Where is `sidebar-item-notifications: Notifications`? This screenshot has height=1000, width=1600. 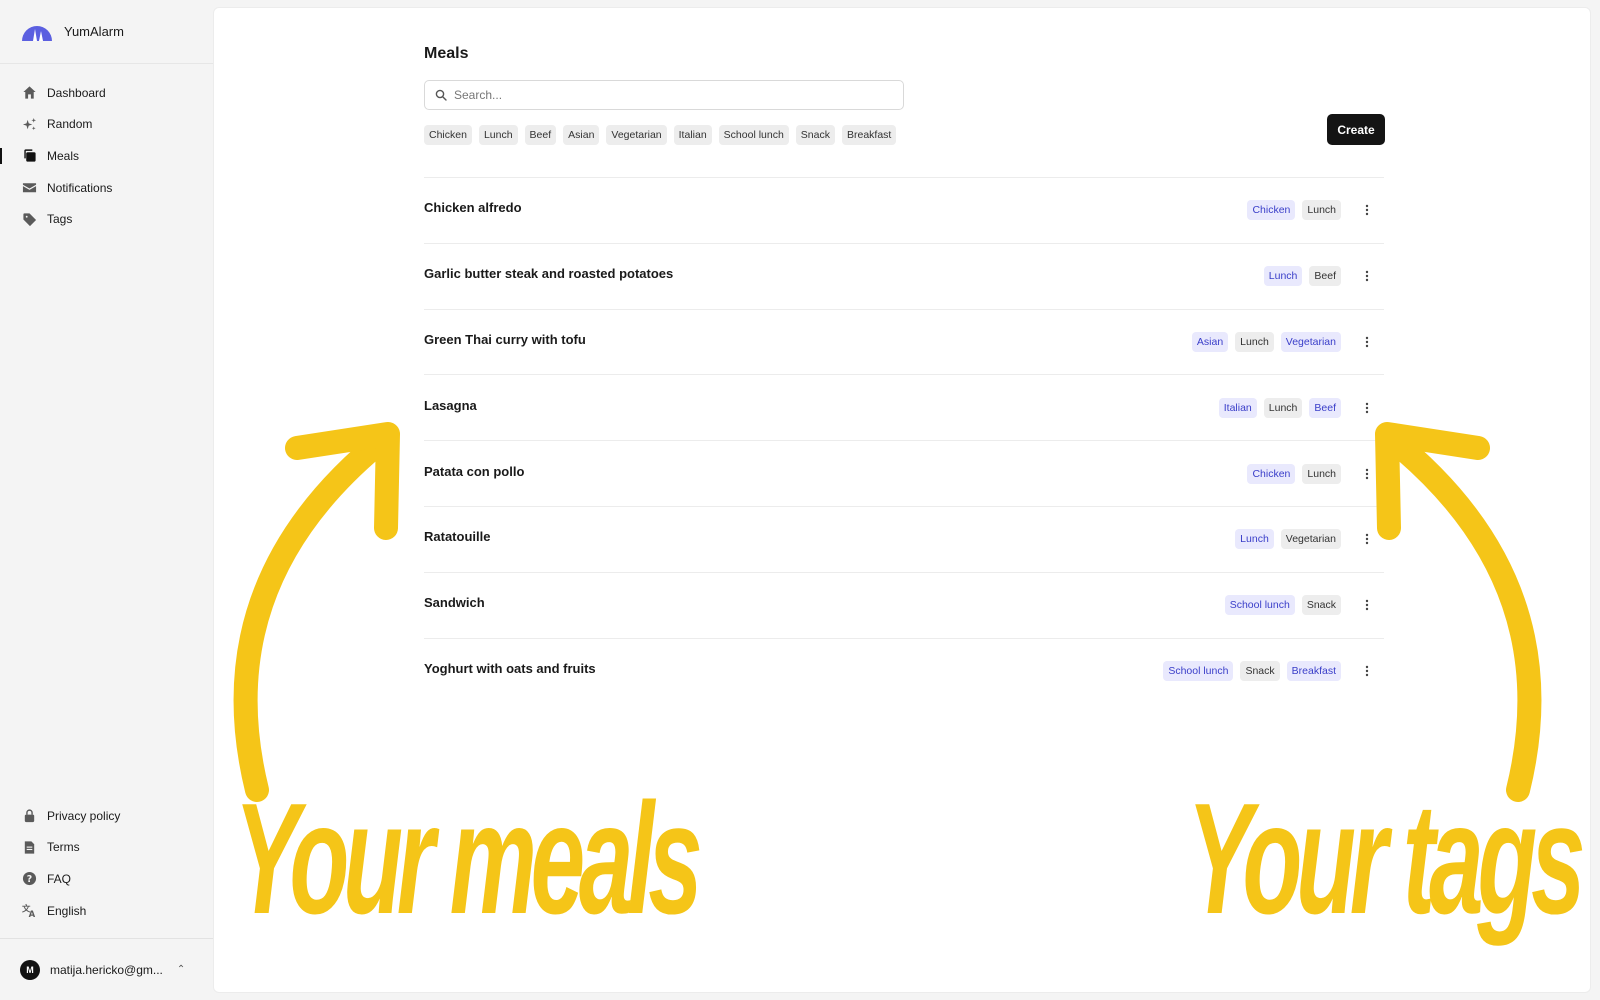
sidebar-item-notifications: Notifications is located at coordinates (106, 188).